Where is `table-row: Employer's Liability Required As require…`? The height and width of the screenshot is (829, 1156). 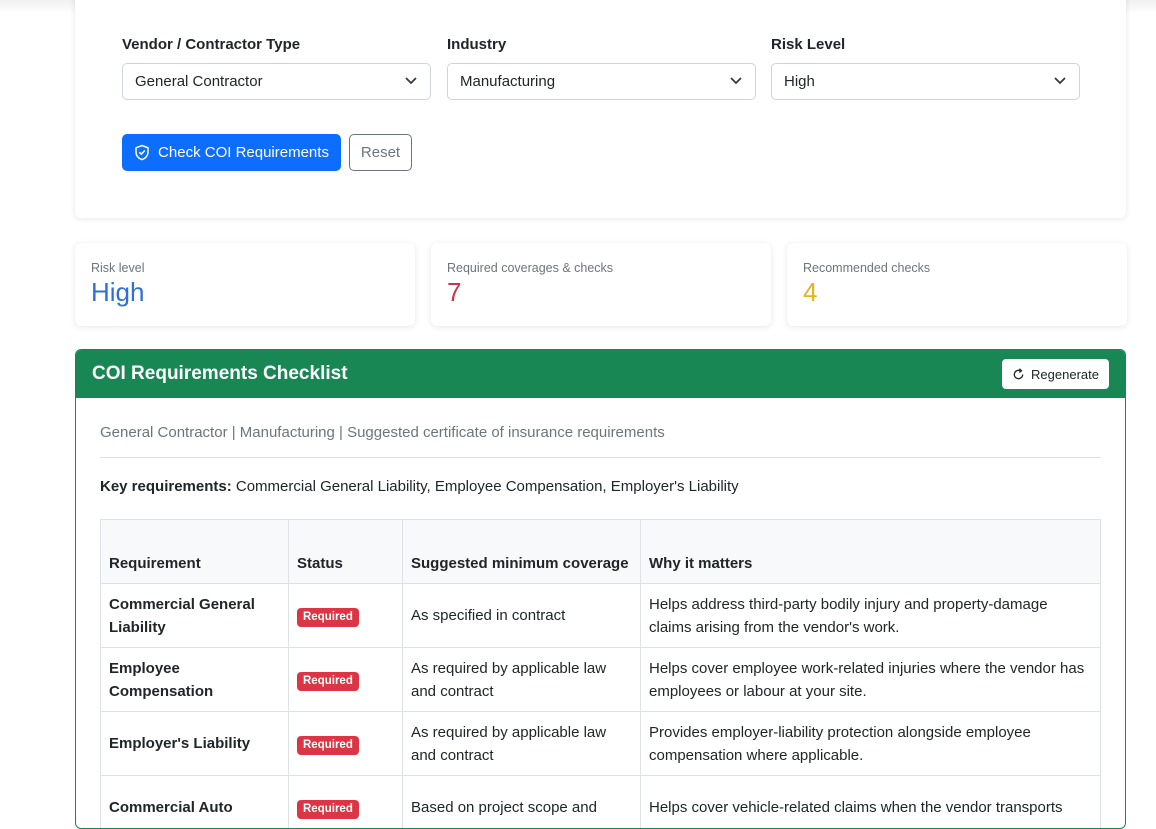 table-row: Employer's Liability Required As require… is located at coordinates (601, 744).